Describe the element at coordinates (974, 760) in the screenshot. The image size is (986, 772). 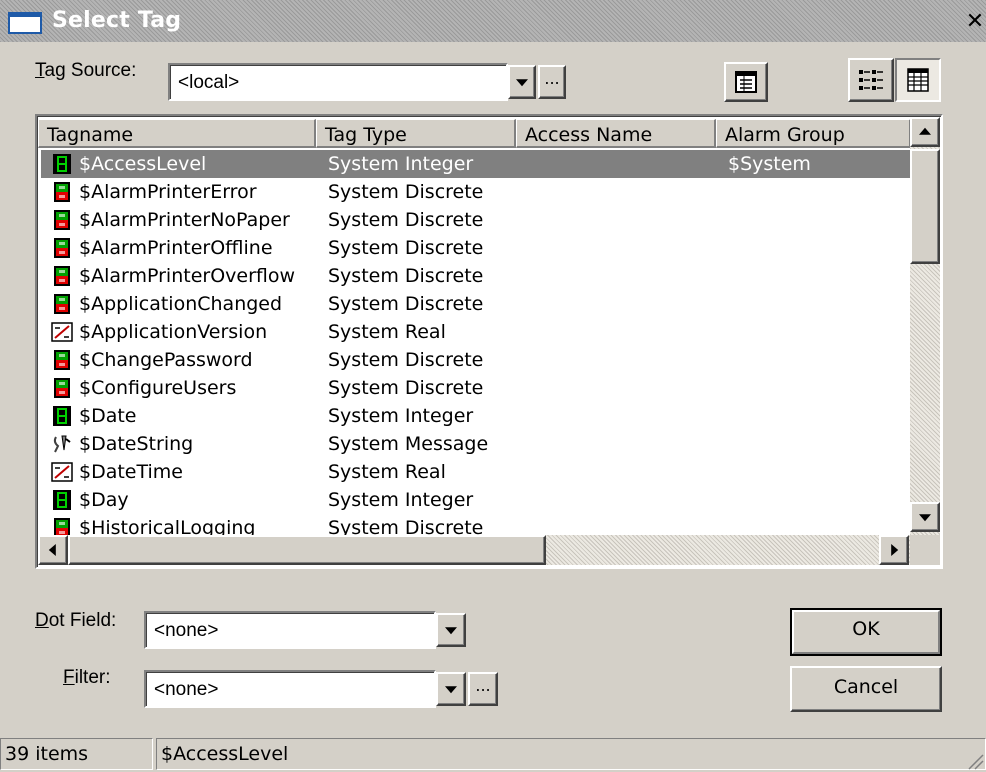
I see `resize-grip-icon` at that location.